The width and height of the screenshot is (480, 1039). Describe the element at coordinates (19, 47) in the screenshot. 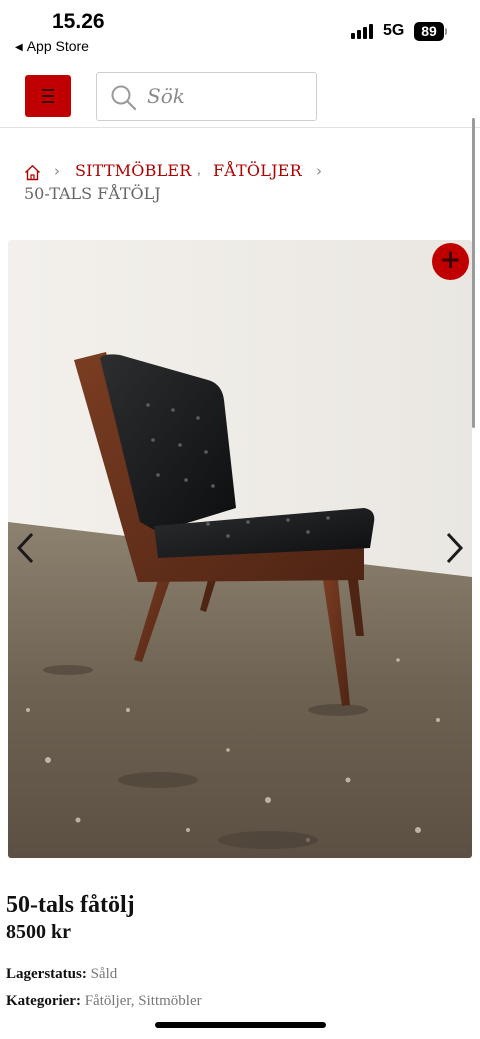

I see `back-triangle-icon: ◀` at that location.